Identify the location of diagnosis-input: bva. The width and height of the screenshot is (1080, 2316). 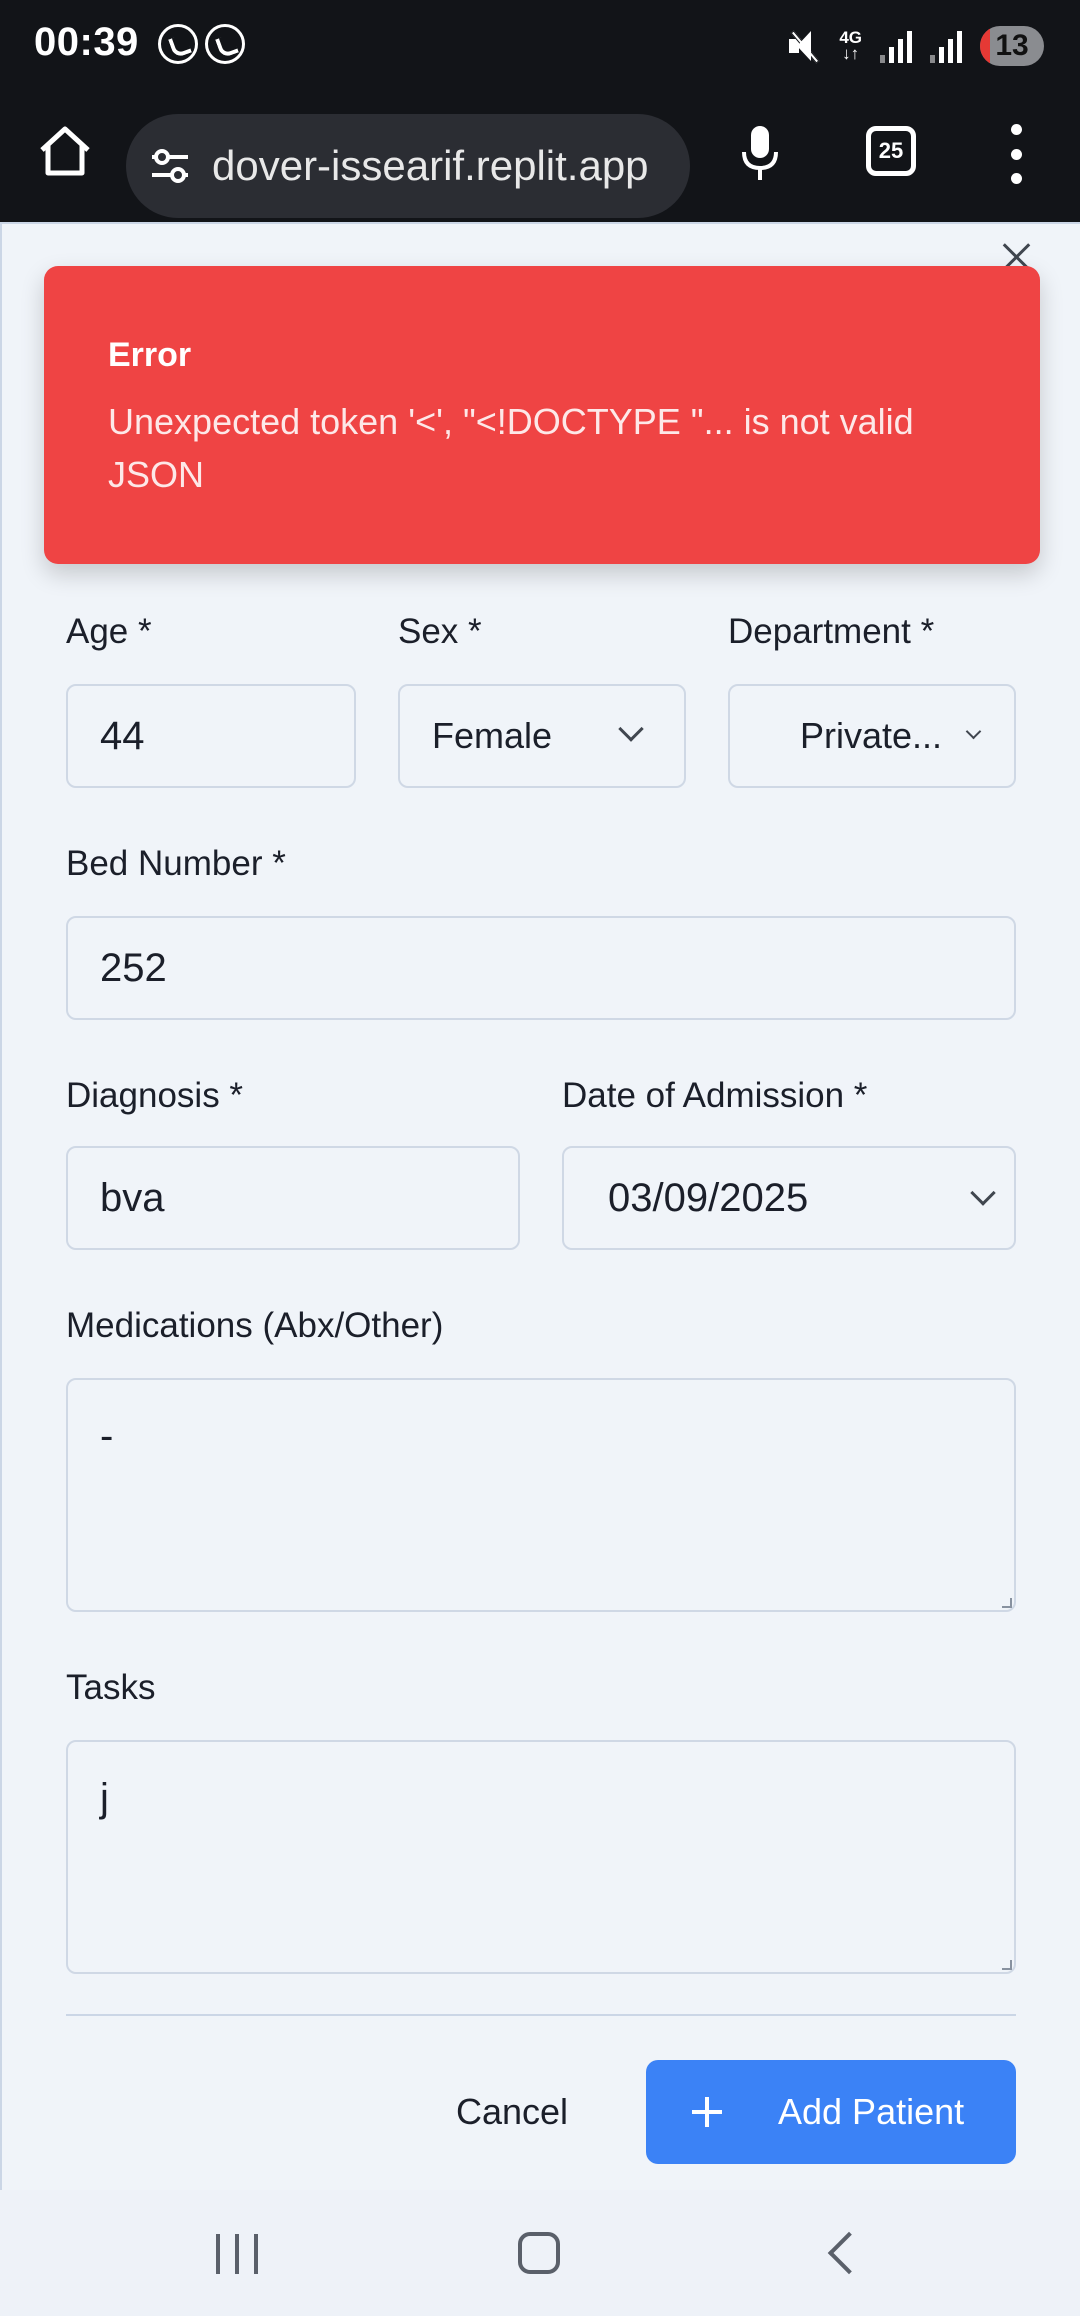
(293, 1198).